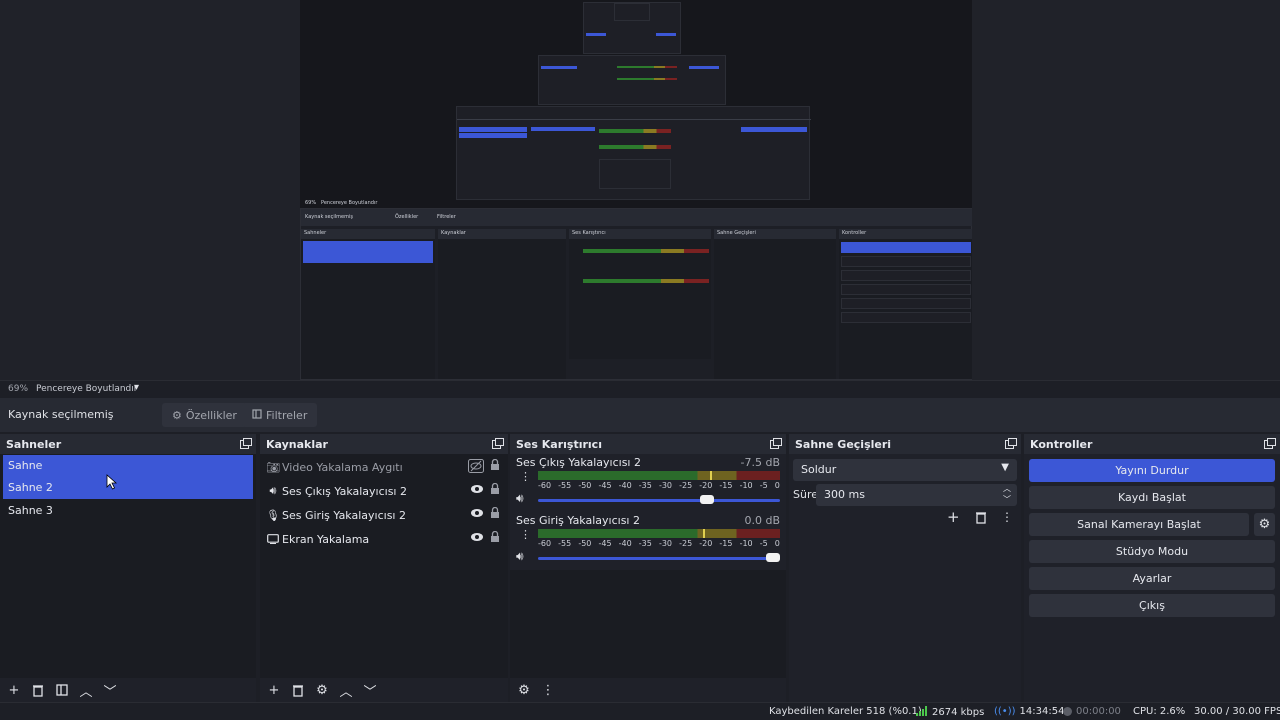 The image size is (1280, 720). What do you see at coordinates (297, 444) in the screenshot?
I see `sources-title: Kaynaklar` at bounding box center [297, 444].